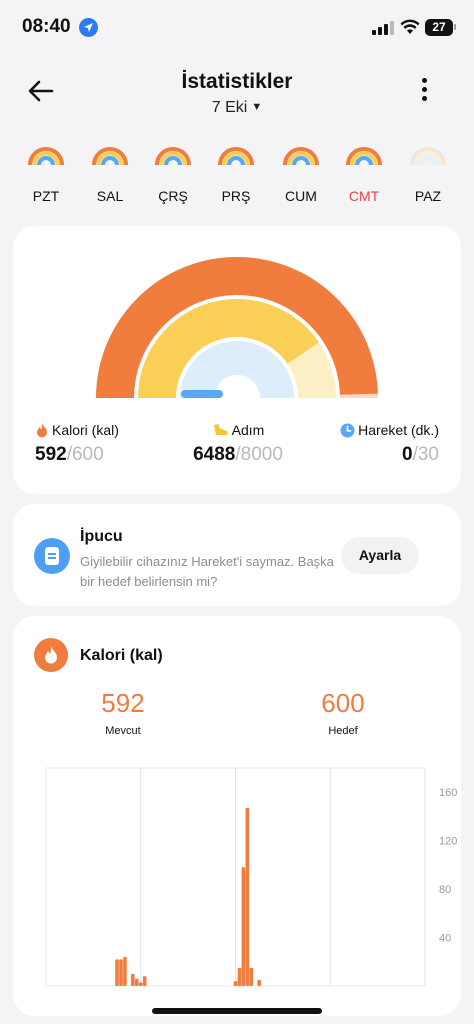  Describe the element at coordinates (101, 536) in the screenshot. I see `tip-title: İpucu` at that location.